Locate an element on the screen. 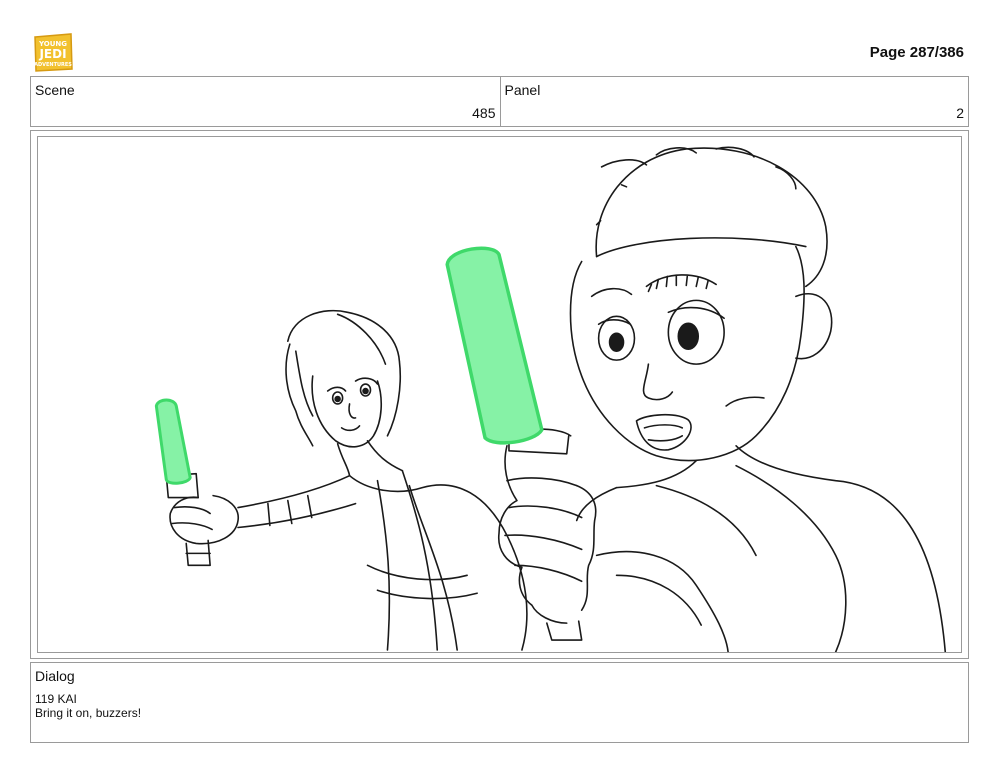  right-lightsaber-blade is located at coordinates (494, 345).